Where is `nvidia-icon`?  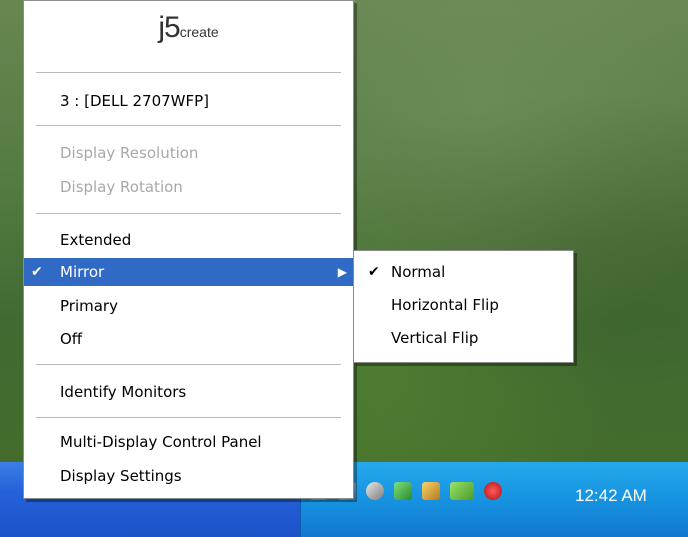
nvidia-icon is located at coordinates (462, 491).